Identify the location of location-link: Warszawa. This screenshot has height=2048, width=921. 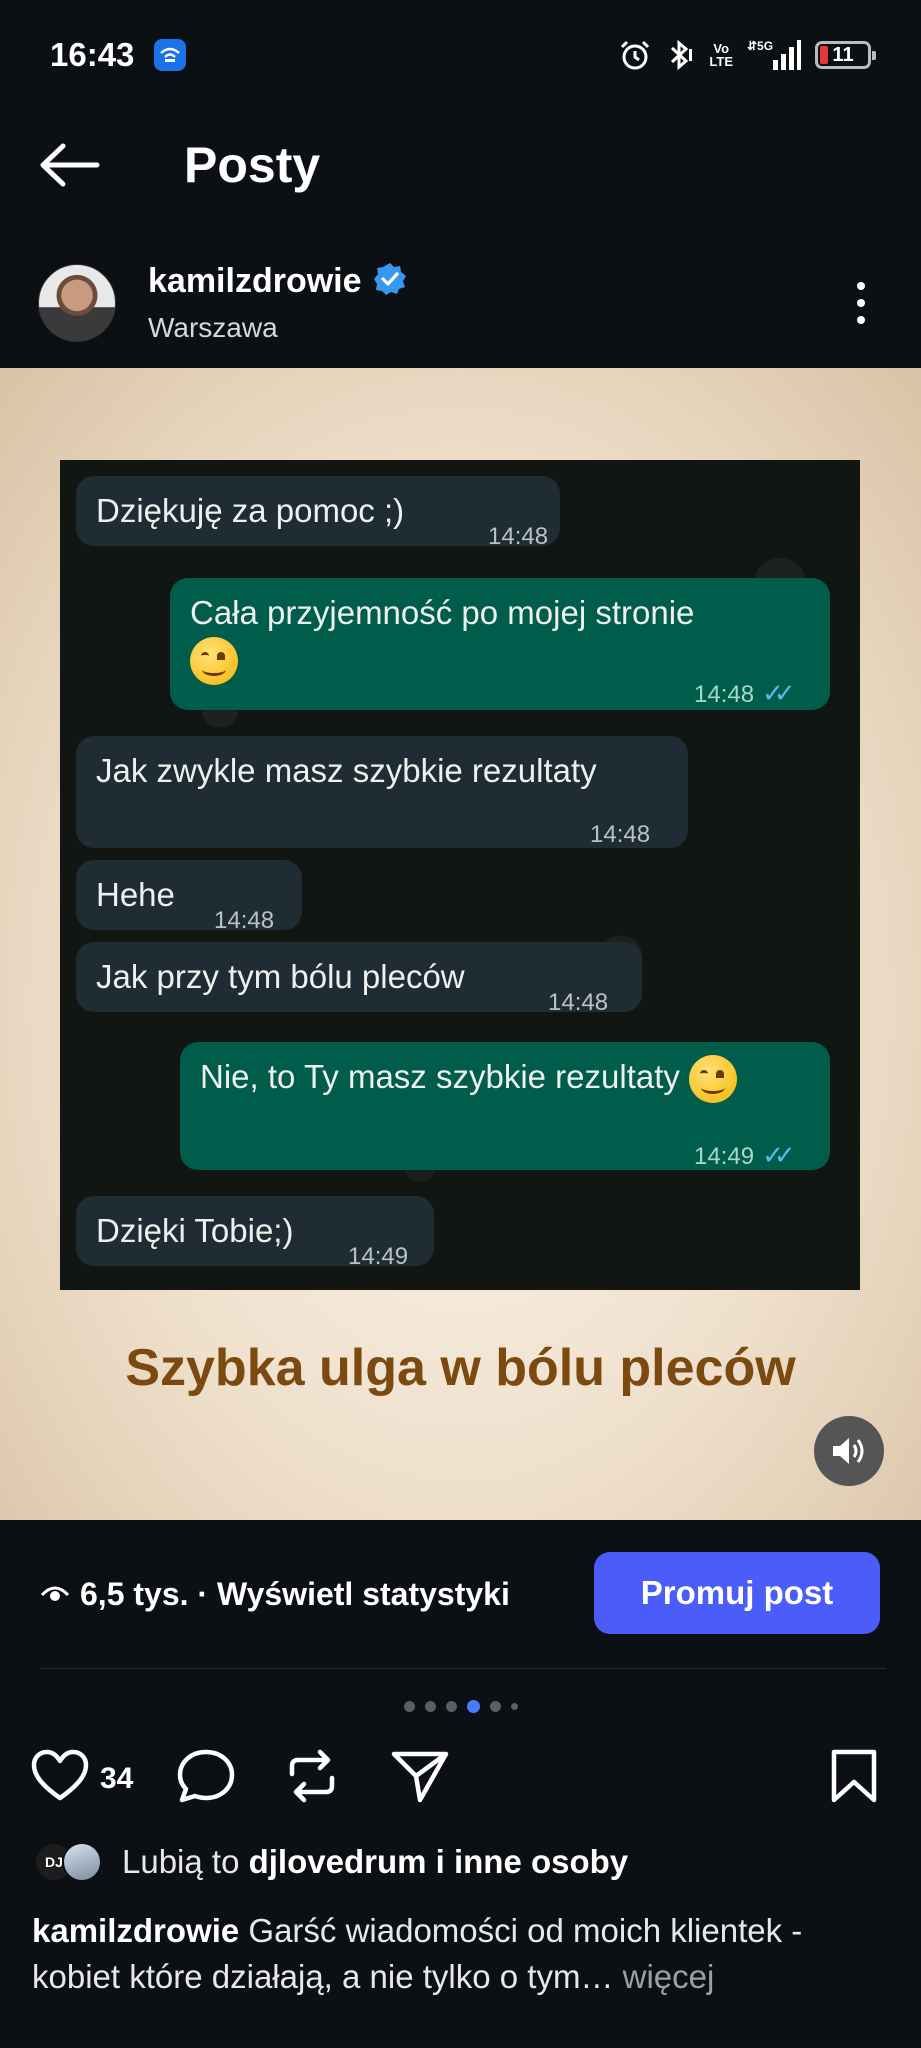
(278, 328).